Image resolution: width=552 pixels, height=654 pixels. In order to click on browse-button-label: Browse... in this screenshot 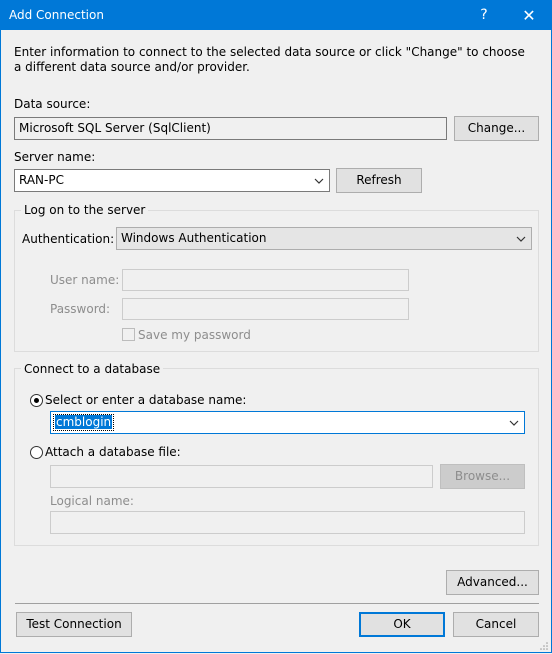, I will do `click(482, 476)`.